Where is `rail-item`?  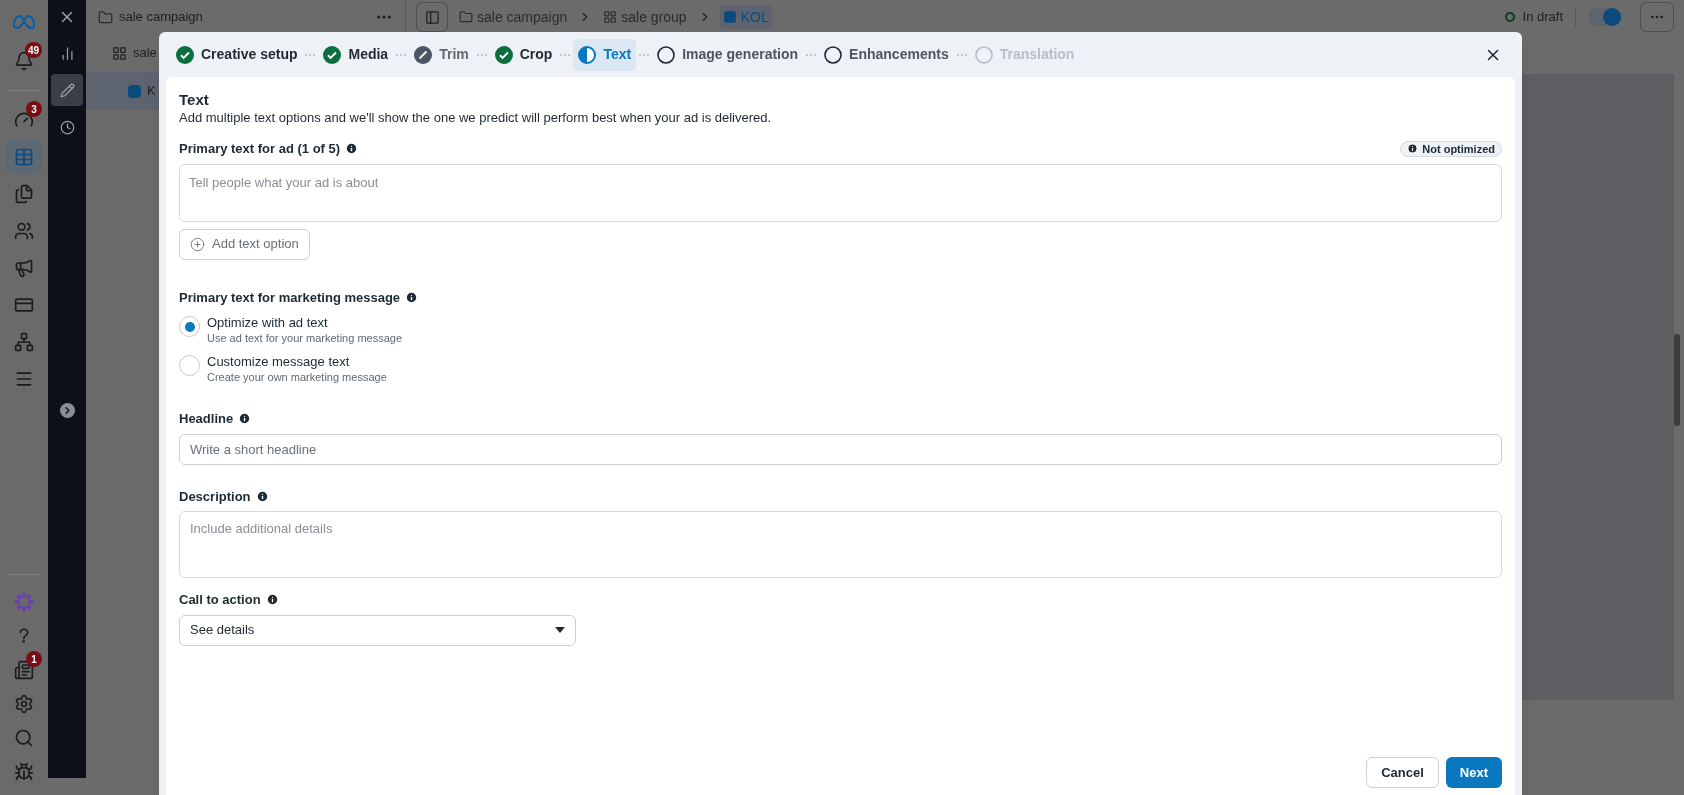 rail-item is located at coordinates (24, 157).